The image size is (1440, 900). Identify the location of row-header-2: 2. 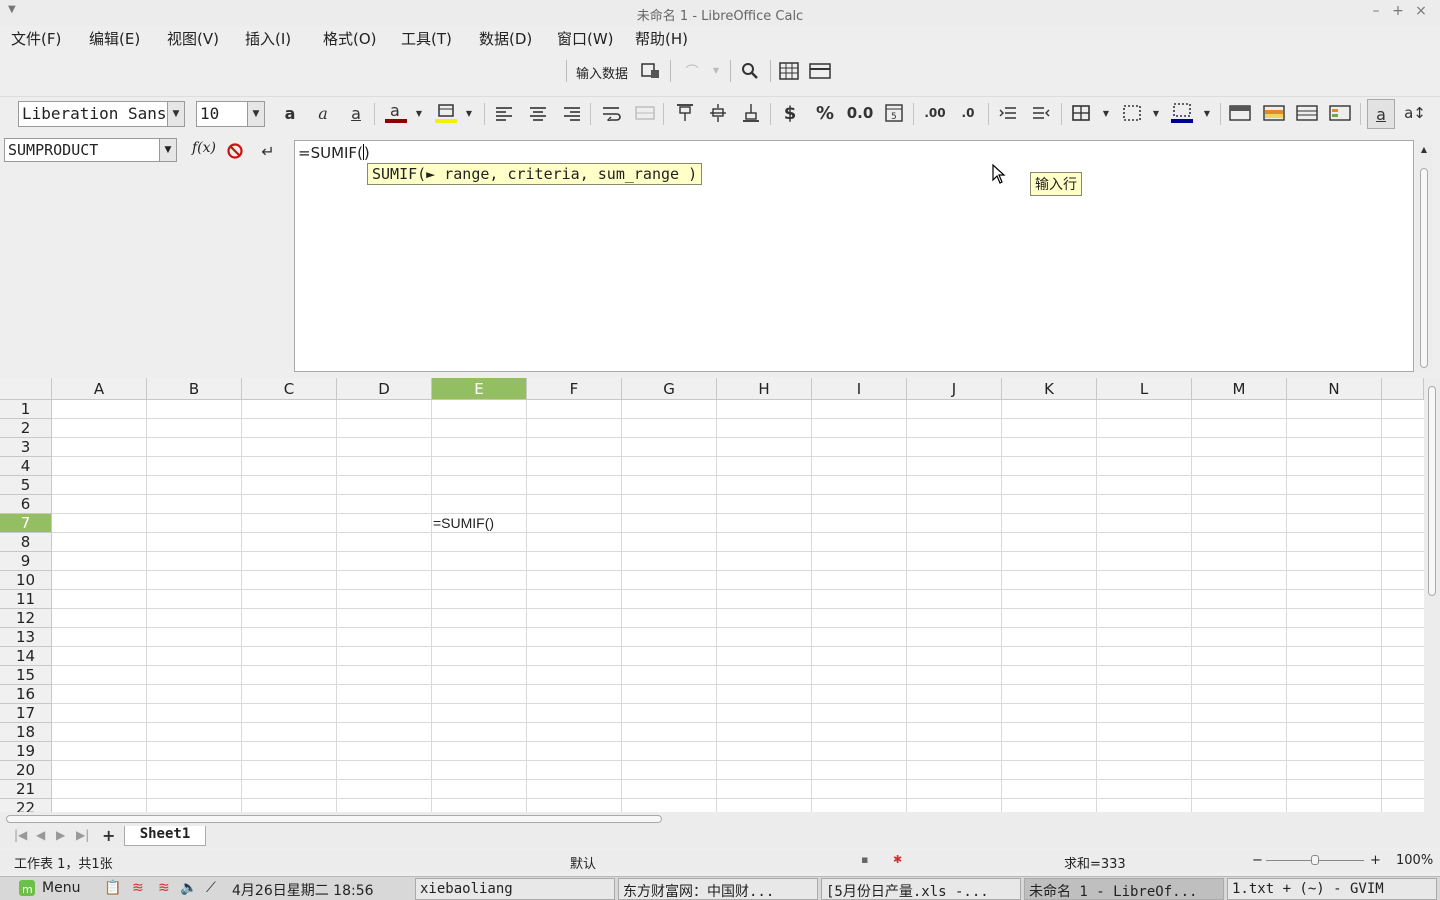
(26, 428).